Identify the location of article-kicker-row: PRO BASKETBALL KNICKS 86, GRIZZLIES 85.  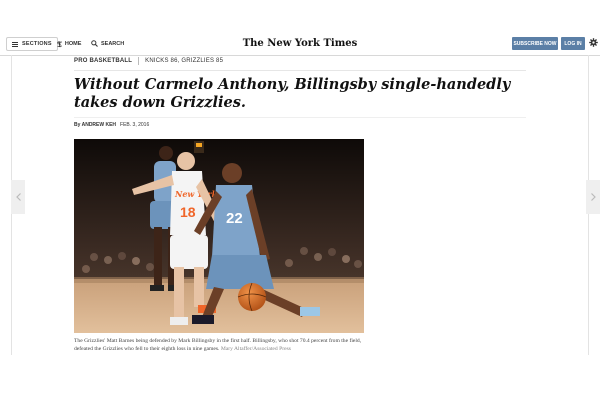
(148, 61).